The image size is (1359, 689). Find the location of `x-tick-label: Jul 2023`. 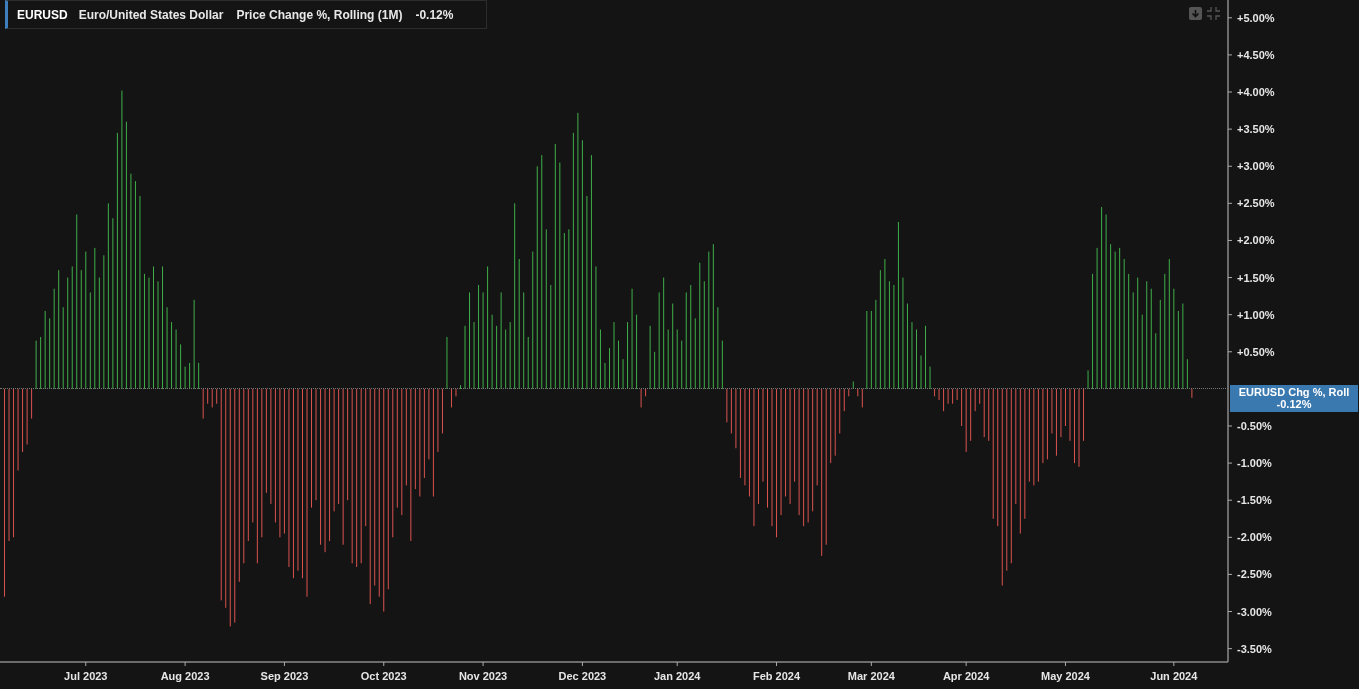

x-tick-label: Jul 2023 is located at coordinates (86, 676).